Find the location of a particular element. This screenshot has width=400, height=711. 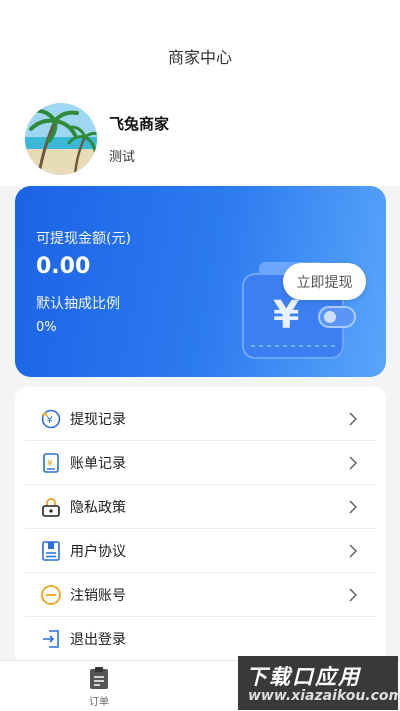

rate-value: 0% is located at coordinates (46, 327).